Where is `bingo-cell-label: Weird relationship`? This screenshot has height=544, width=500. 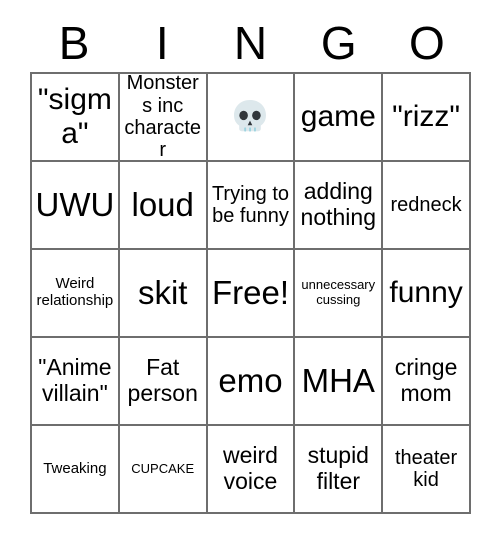
bingo-cell-label: Weird relationship is located at coordinates (75, 292).